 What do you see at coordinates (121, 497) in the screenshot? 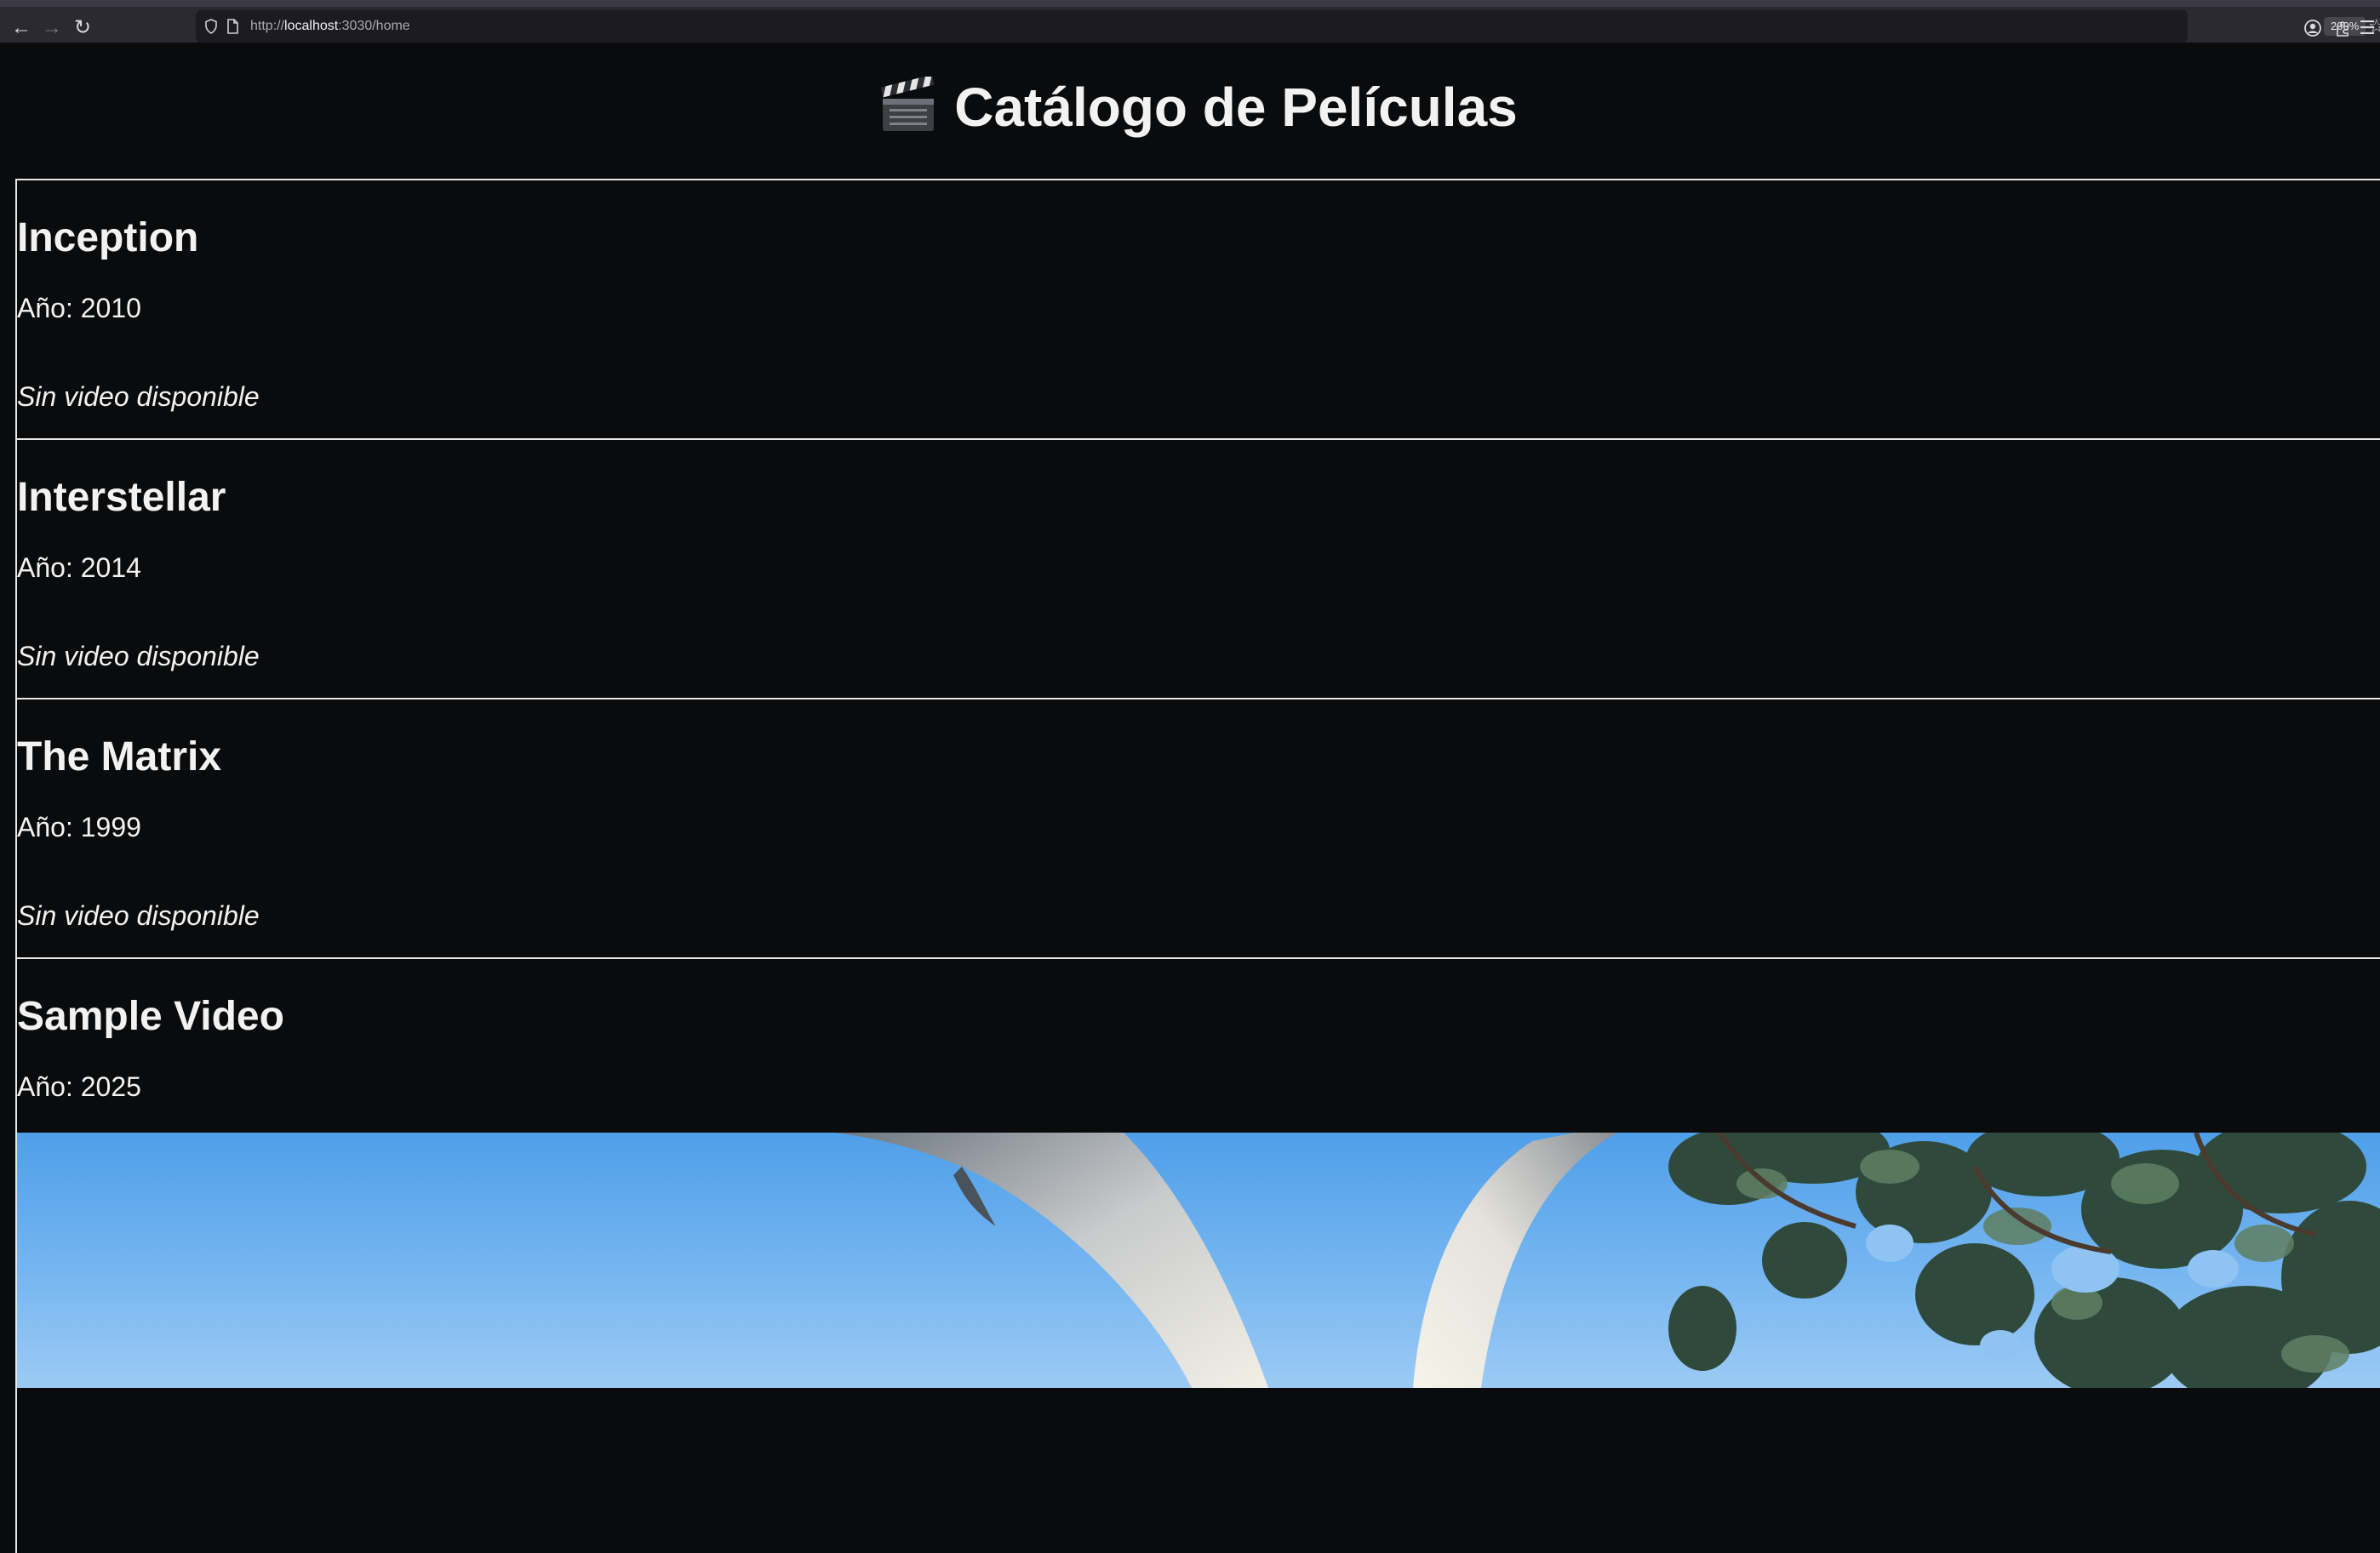
I see `movie-title: Interstellar` at bounding box center [121, 497].